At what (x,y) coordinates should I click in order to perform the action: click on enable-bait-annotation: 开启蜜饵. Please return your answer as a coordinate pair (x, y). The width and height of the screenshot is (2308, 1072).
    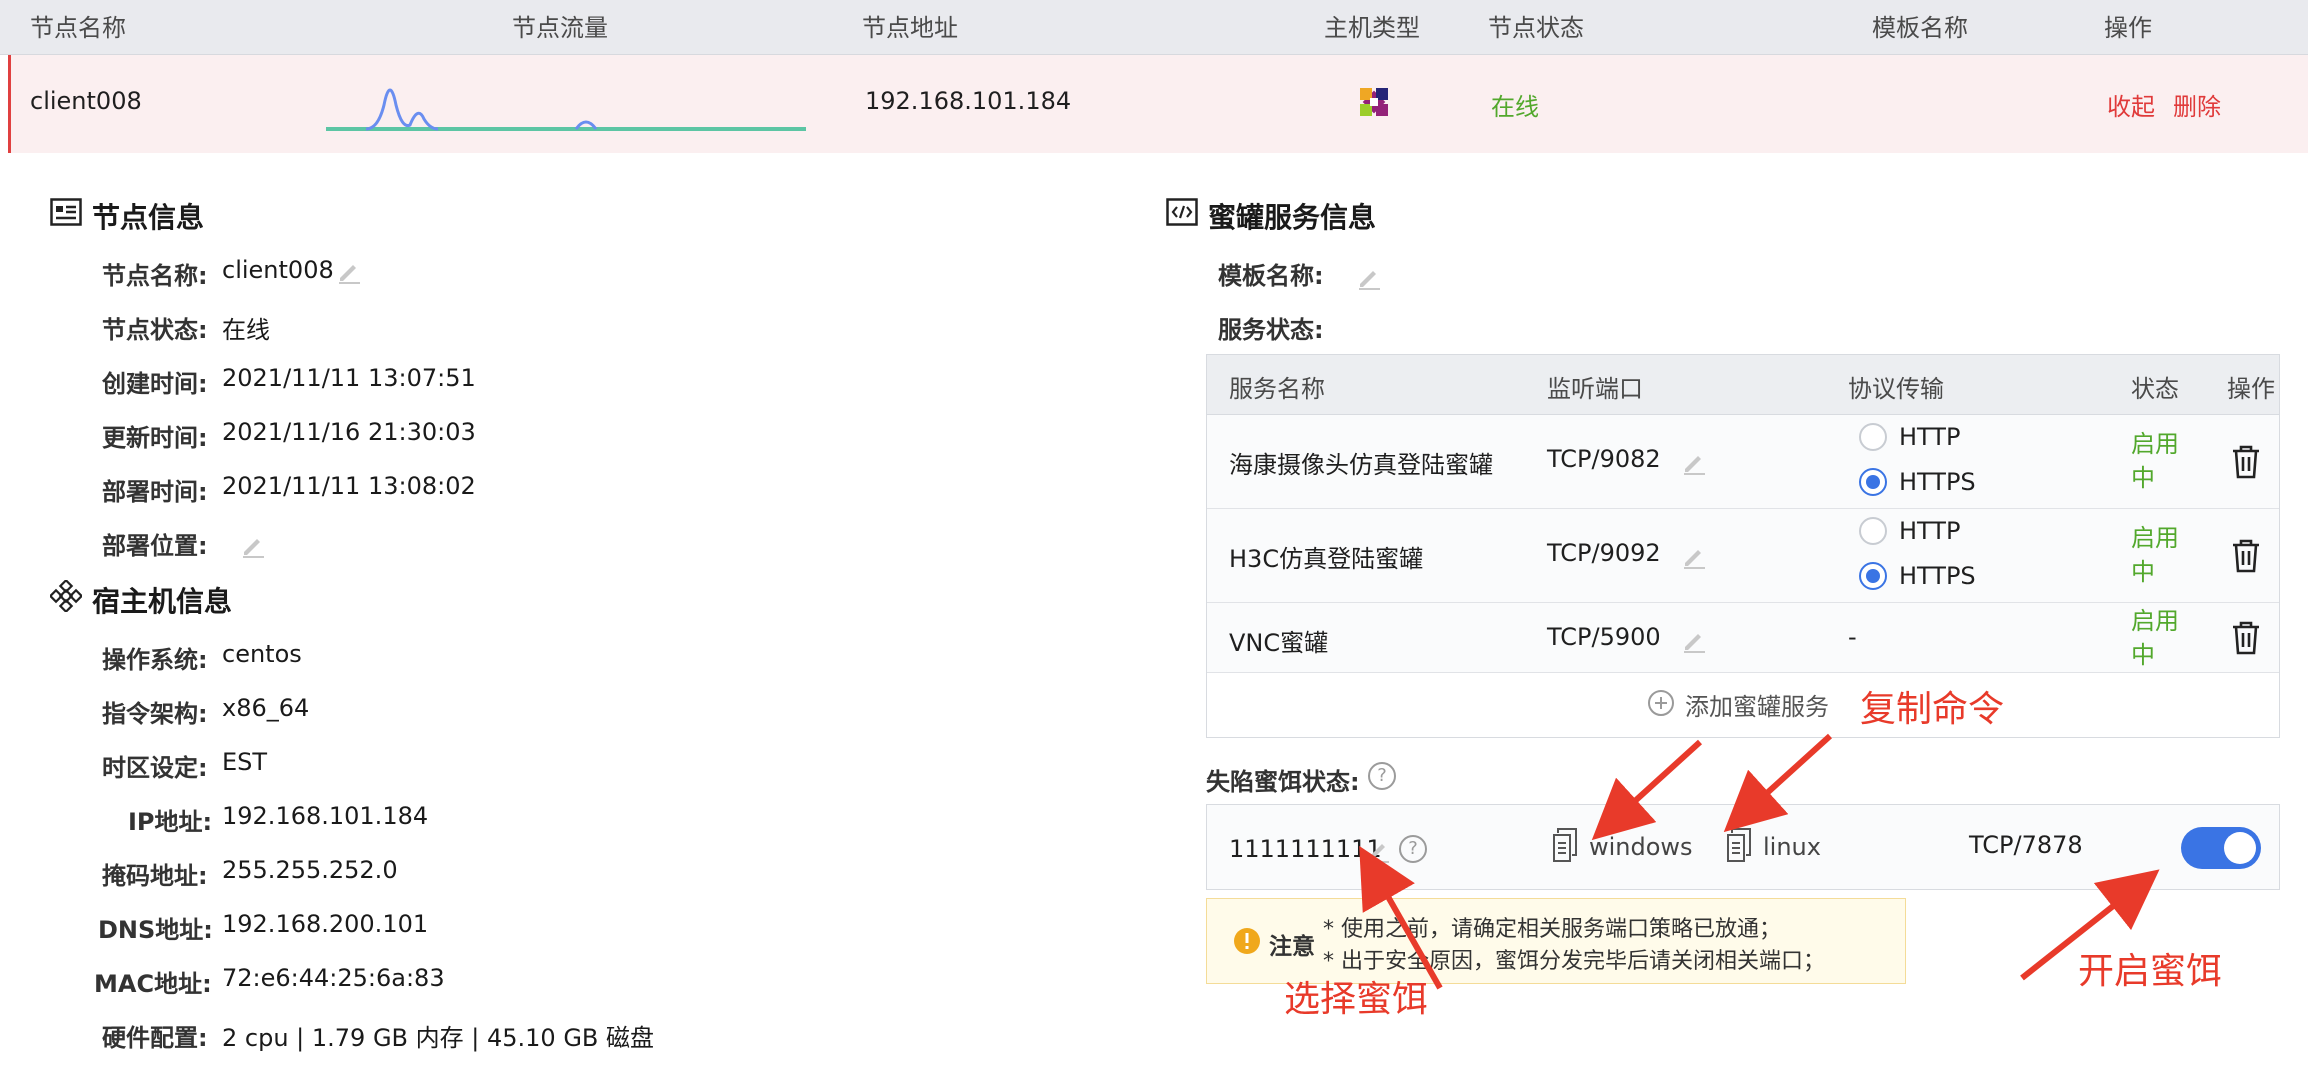
    Looking at the image, I should click on (2150, 971).